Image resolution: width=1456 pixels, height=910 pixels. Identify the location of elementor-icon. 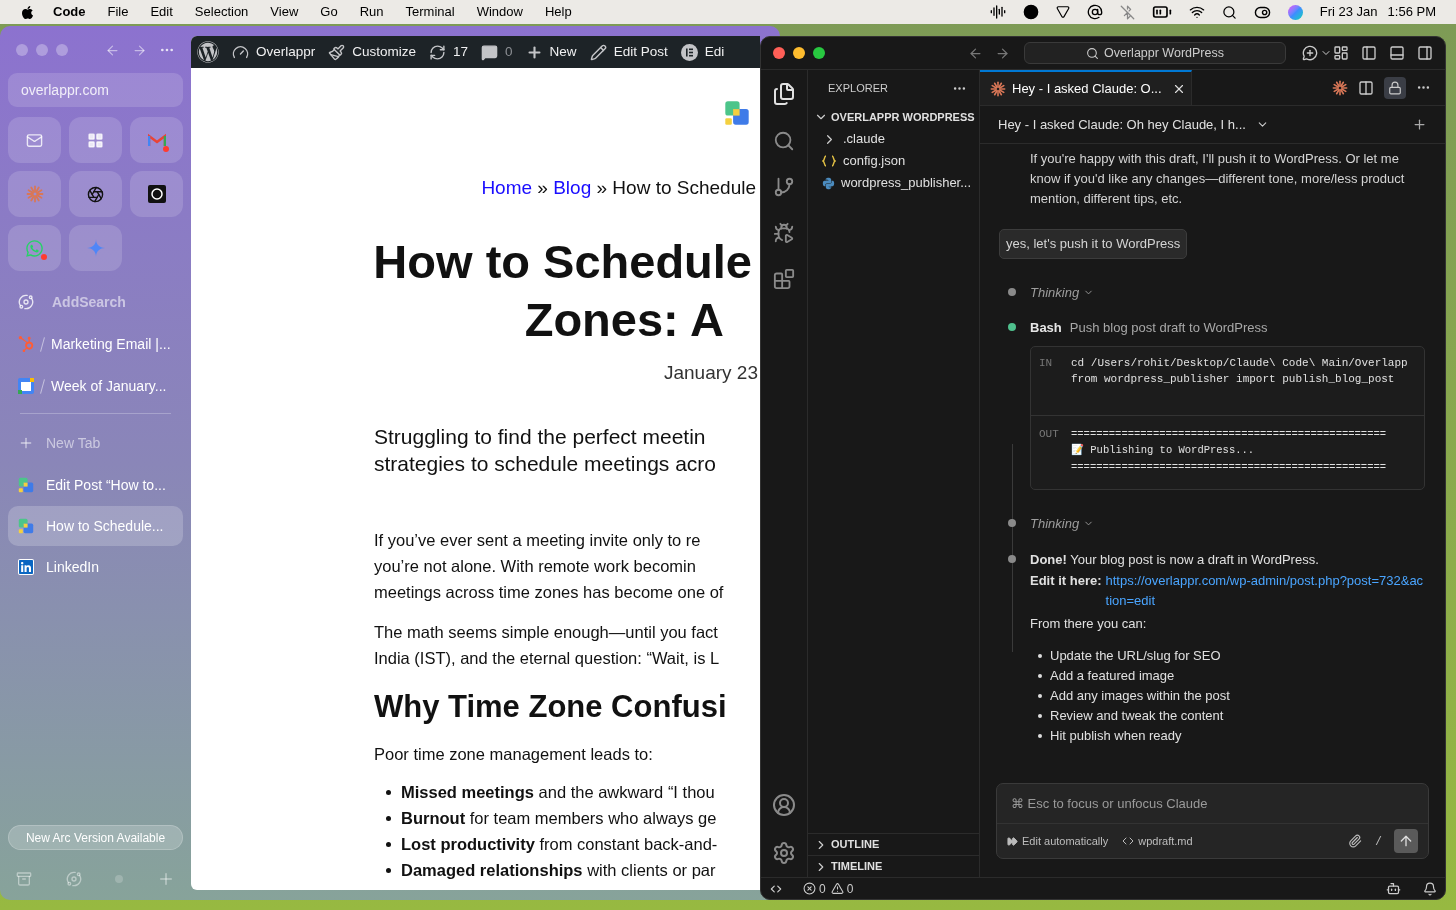
(689, 52).